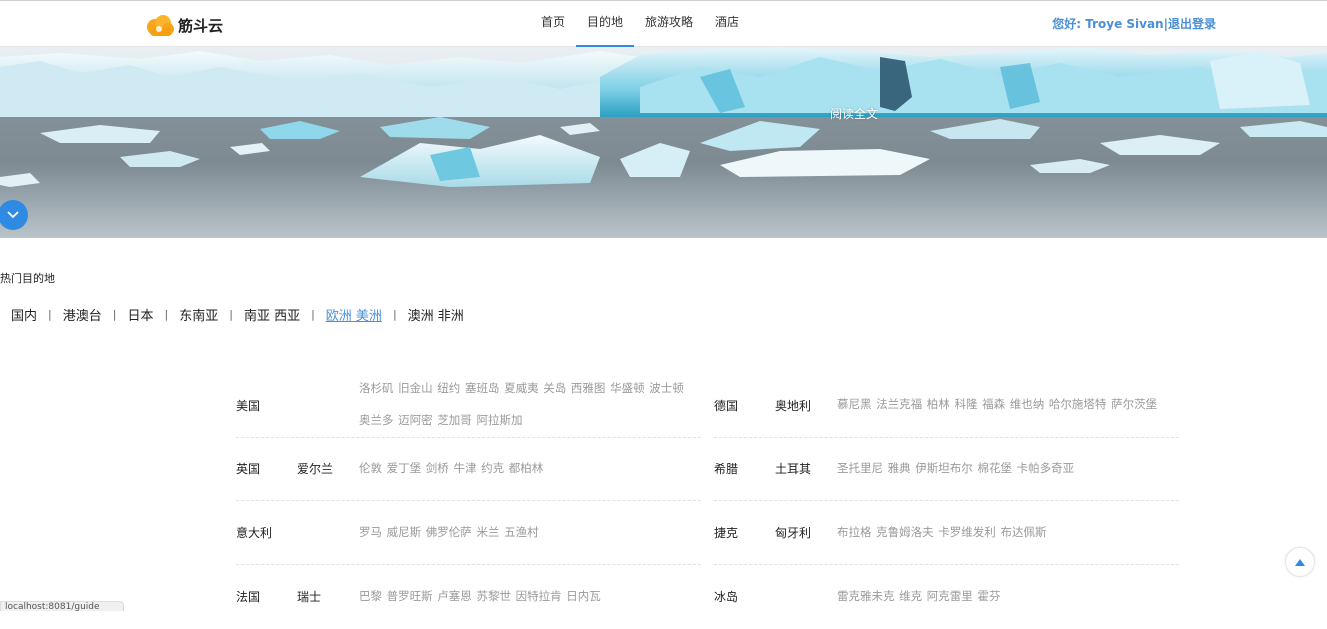  I want to click on destination-row: 德国 奥地利 慕尼黑 法兰克福 柏林 科隆 福森 维也纳 哈尔施塔特 萨尔茨堡, so click(946, 405).